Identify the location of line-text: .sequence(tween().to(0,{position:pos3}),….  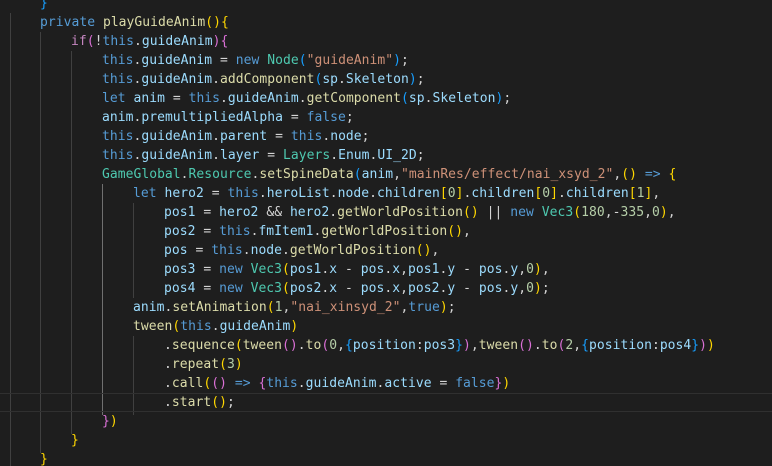
(439, 345).